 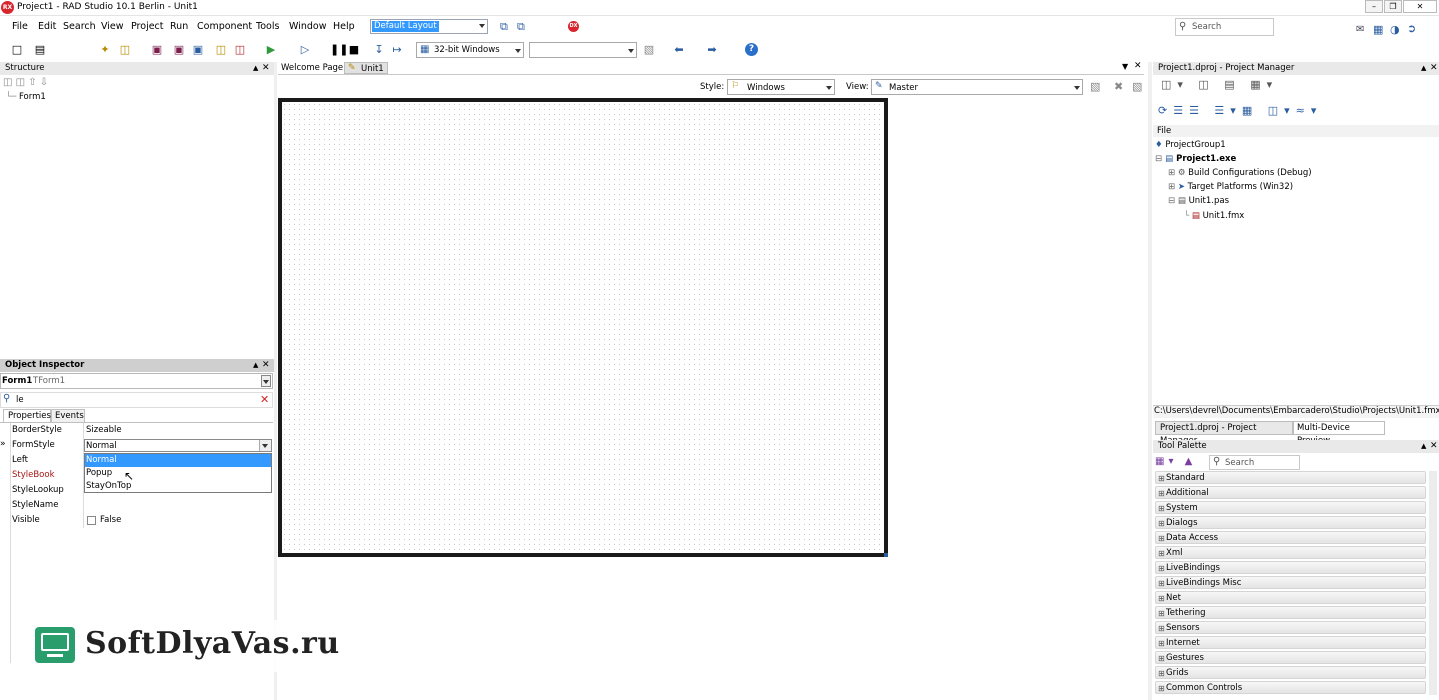 I want to click on structure-tree-root: └─ Form1, so click(x=26, y=97).